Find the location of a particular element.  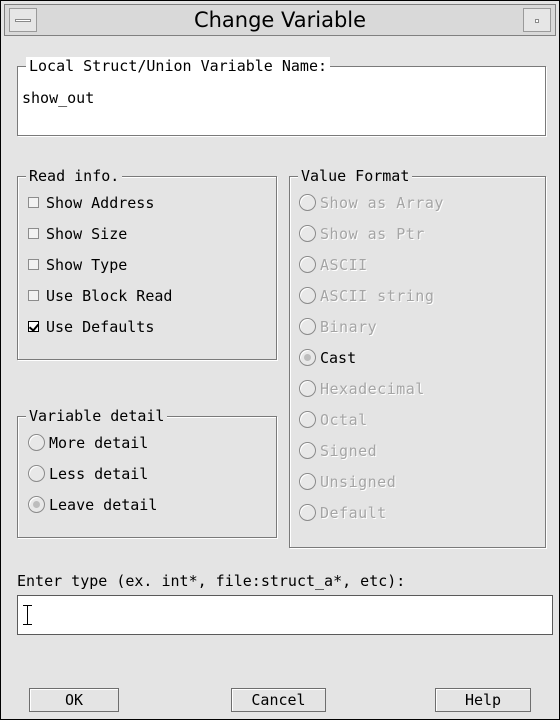

minimize-icon is located at coordinates (537, 20).